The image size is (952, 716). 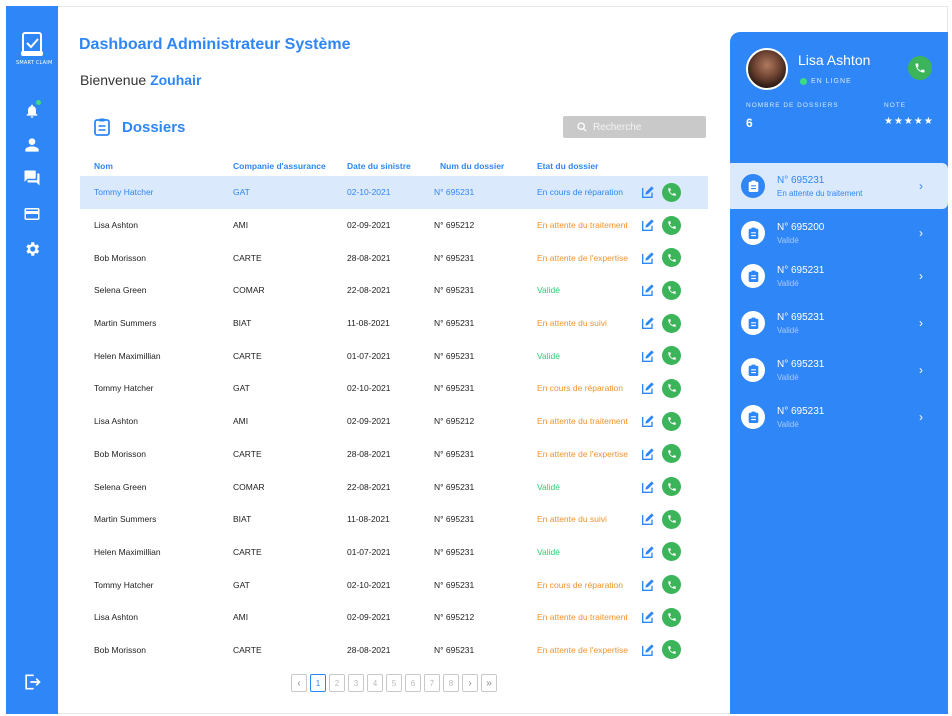 What do you see at coordinates (337, 683) in the screenshot?
I see `pagination-page-2: 2` at bounding box center [337, 683].